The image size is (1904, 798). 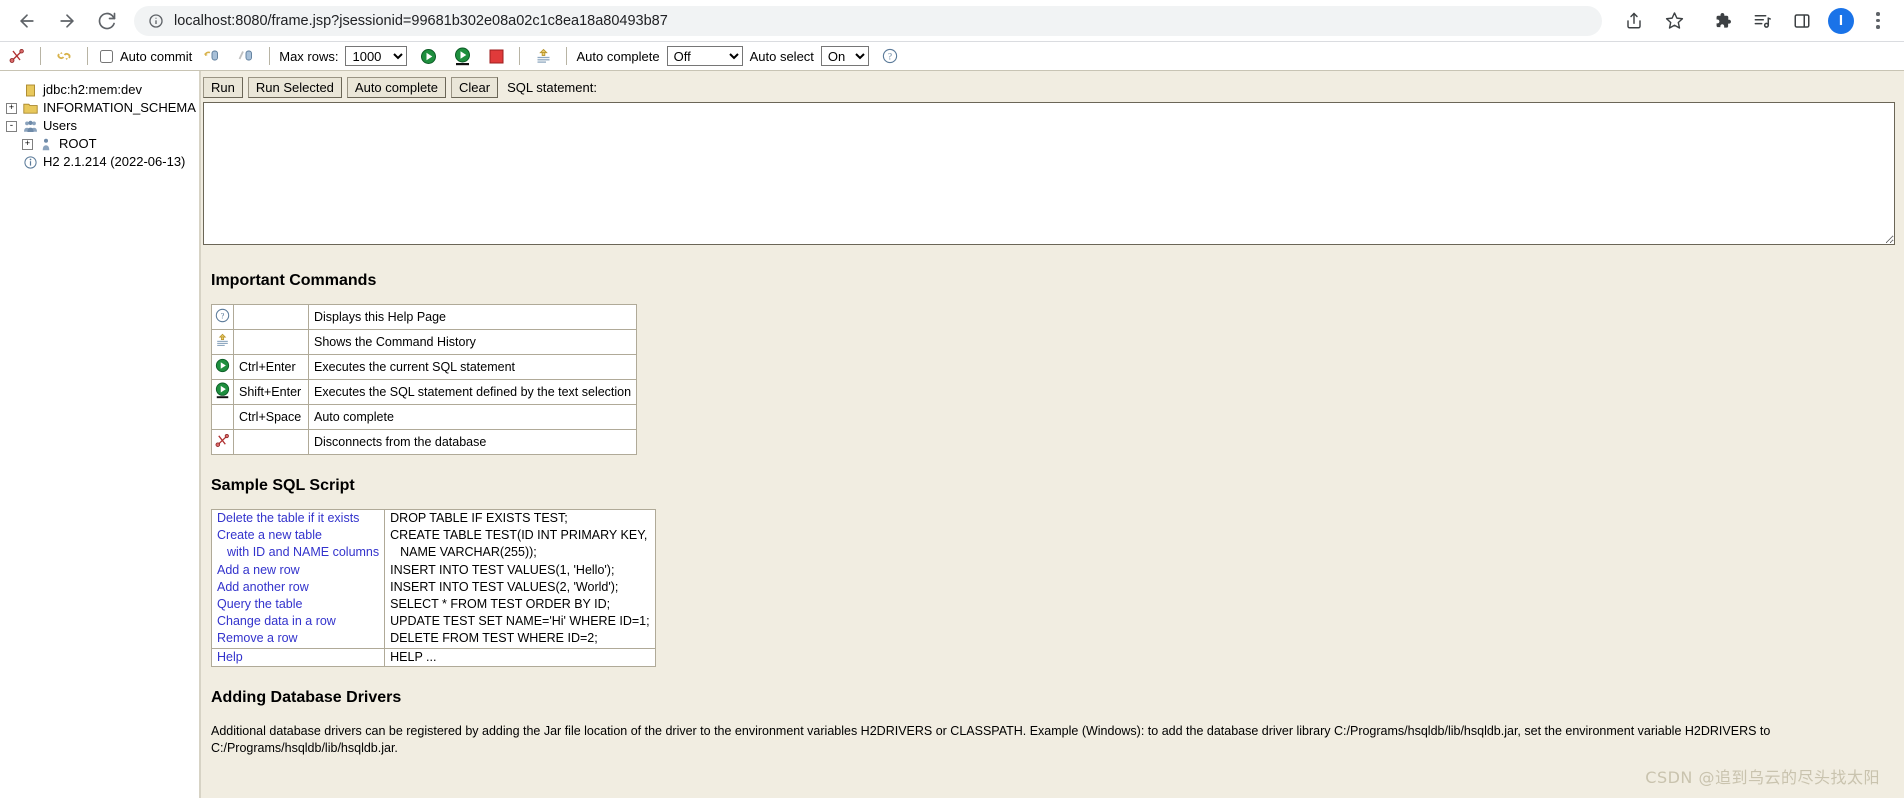 What do you see at coordinates (46, 144) in the screenshot?
I see `user-icon` at bounding box center [46, 144].